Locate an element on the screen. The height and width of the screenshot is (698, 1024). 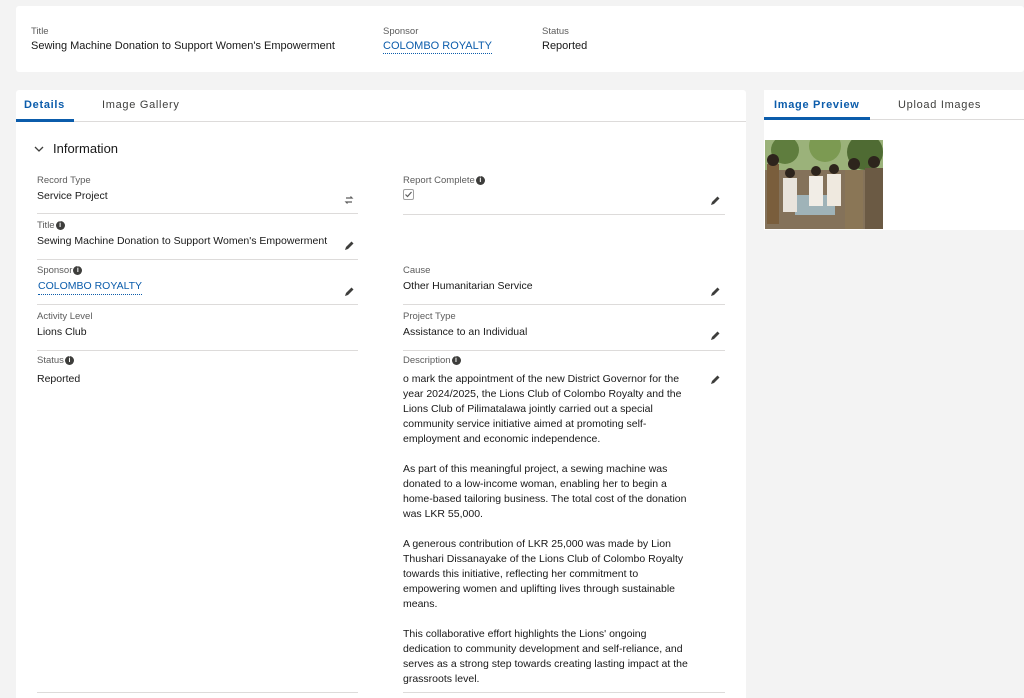
field-activity-level: Activity Level Lions Club is located at coordinates (197, 331).